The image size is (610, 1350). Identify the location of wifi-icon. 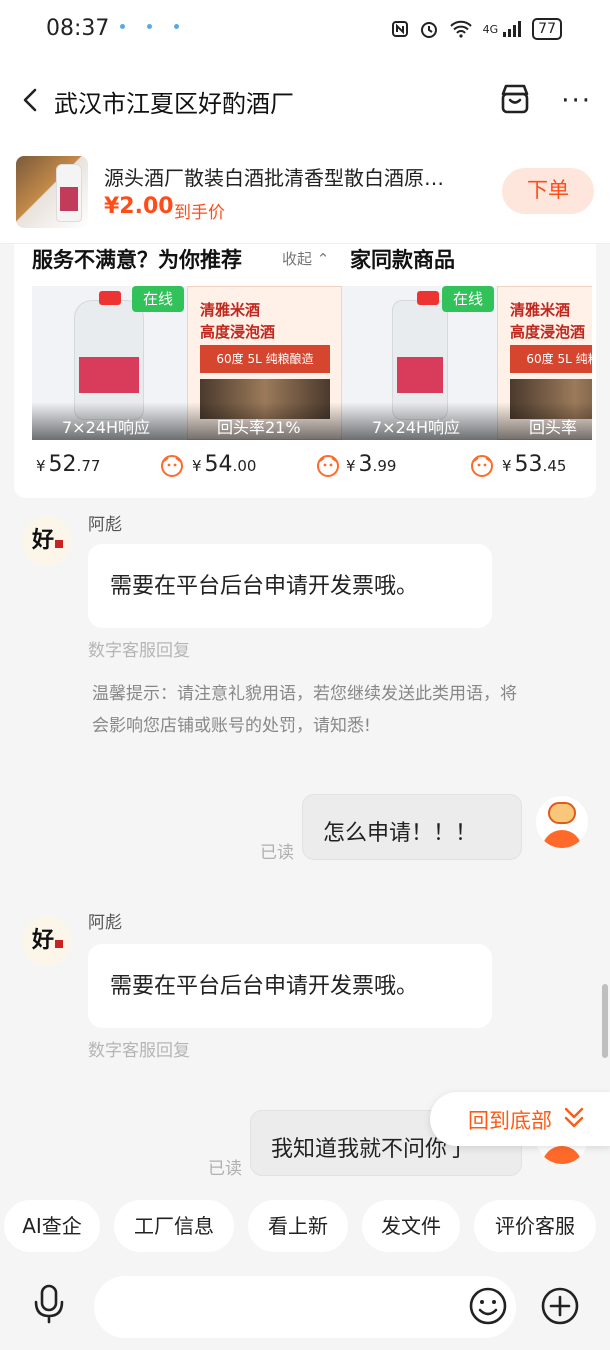
(460, 29).